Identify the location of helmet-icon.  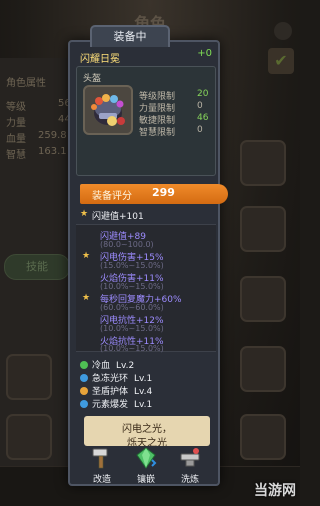
(108, 110).